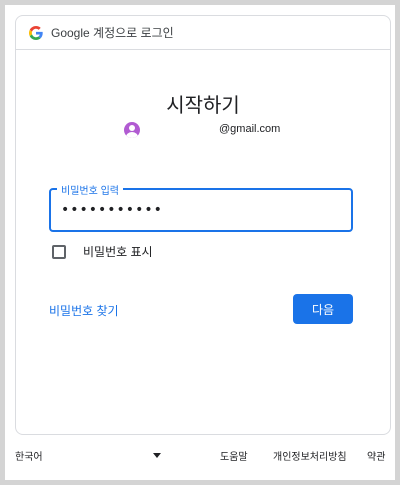 The height and width of the screenshot is (485, 400). What do you see at coordinates (89, 455) in the screenshot?
I see `language-selector: 한국어` at bounding box center [89, 455].